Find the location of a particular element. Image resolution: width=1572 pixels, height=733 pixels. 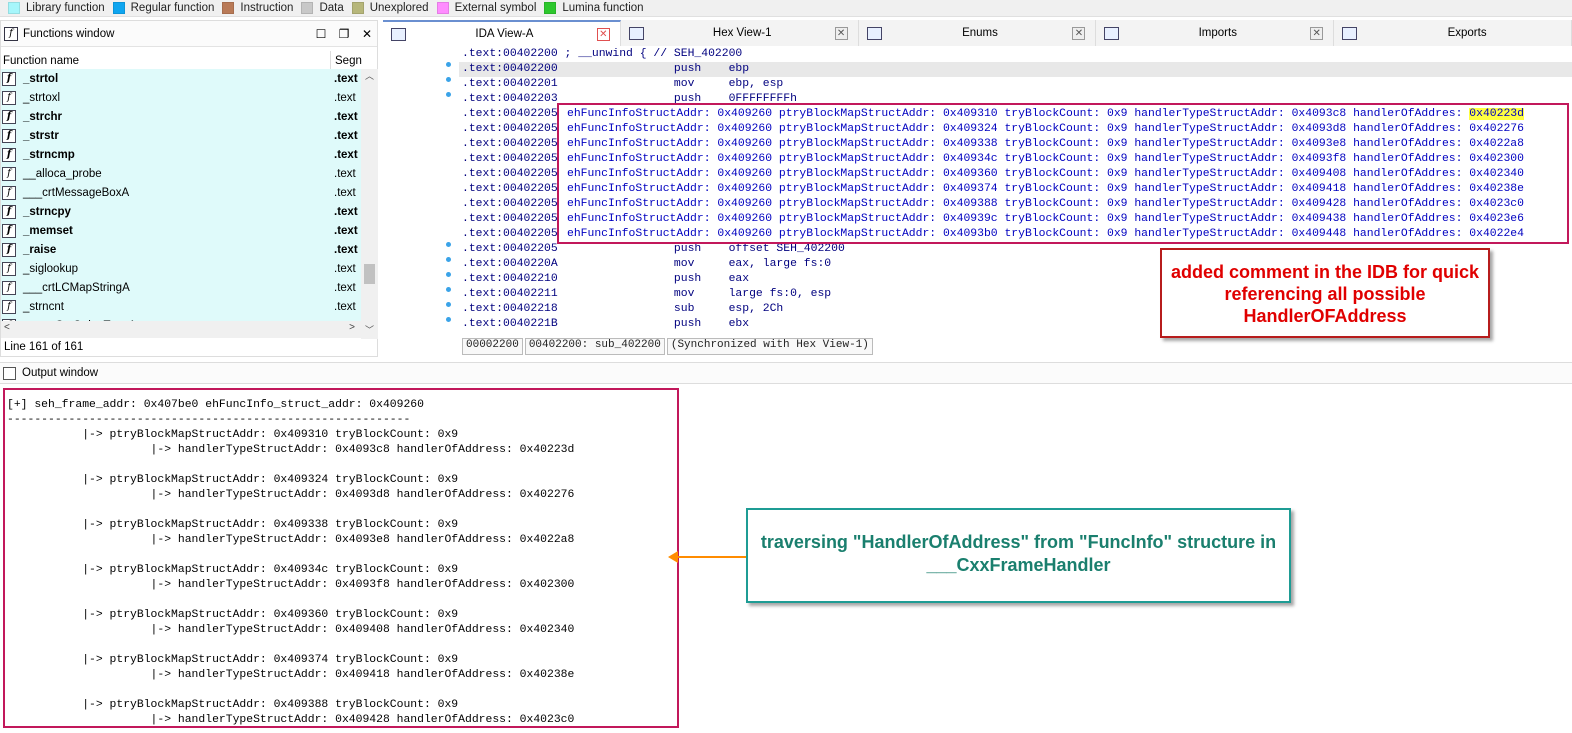

tab-ida-view-a: IDA View-A ✕ is located at coordinates (502, 33).